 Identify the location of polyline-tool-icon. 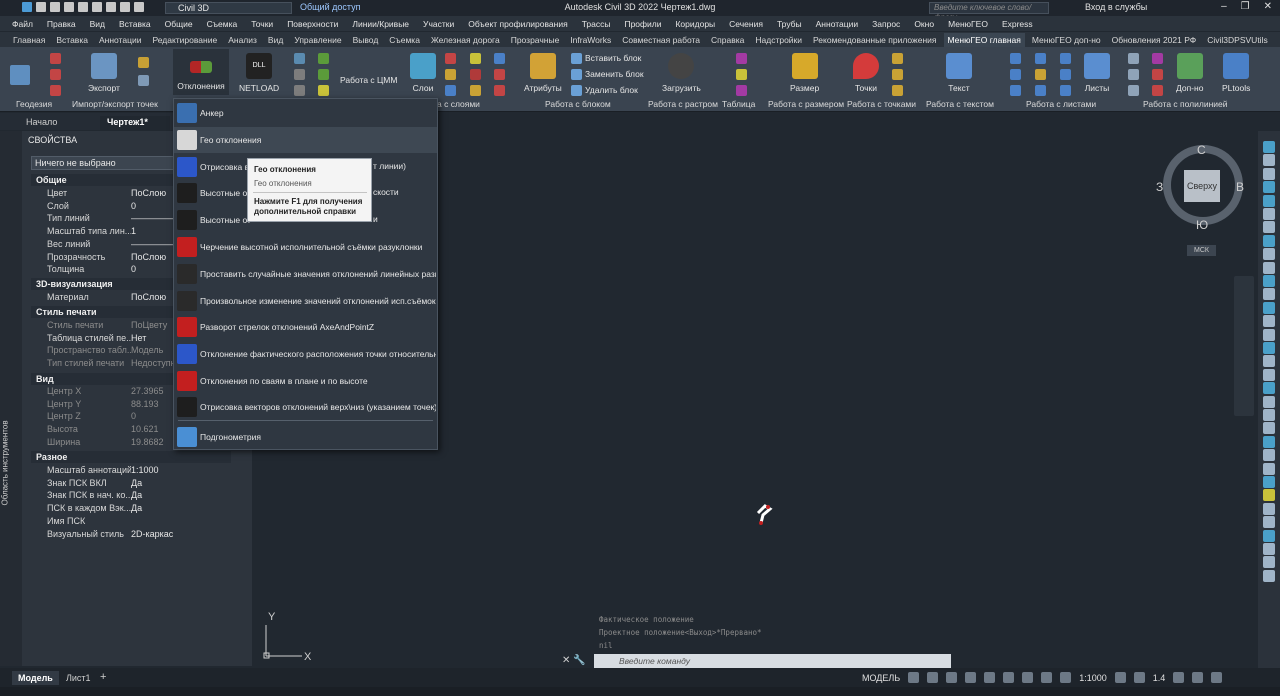
(1133, 90).